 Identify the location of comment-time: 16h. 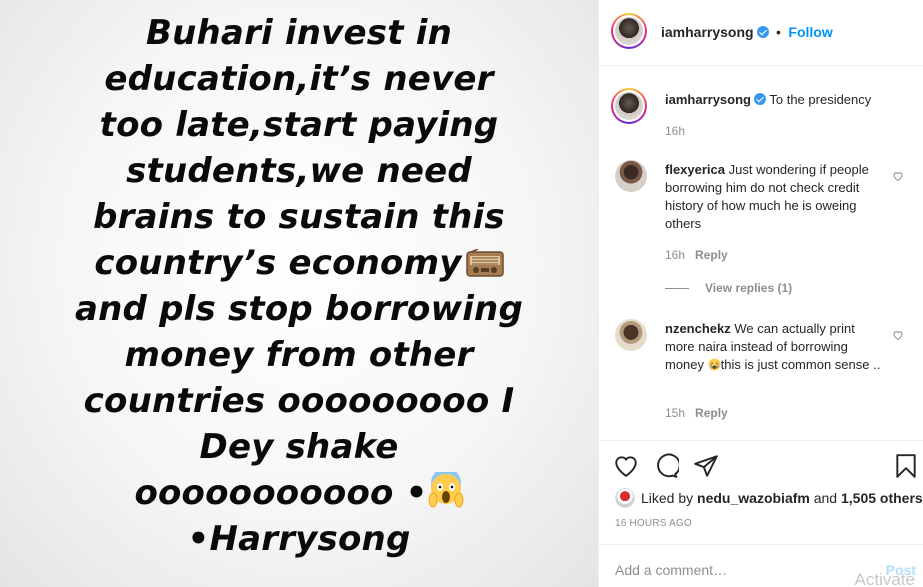
(675, 255).